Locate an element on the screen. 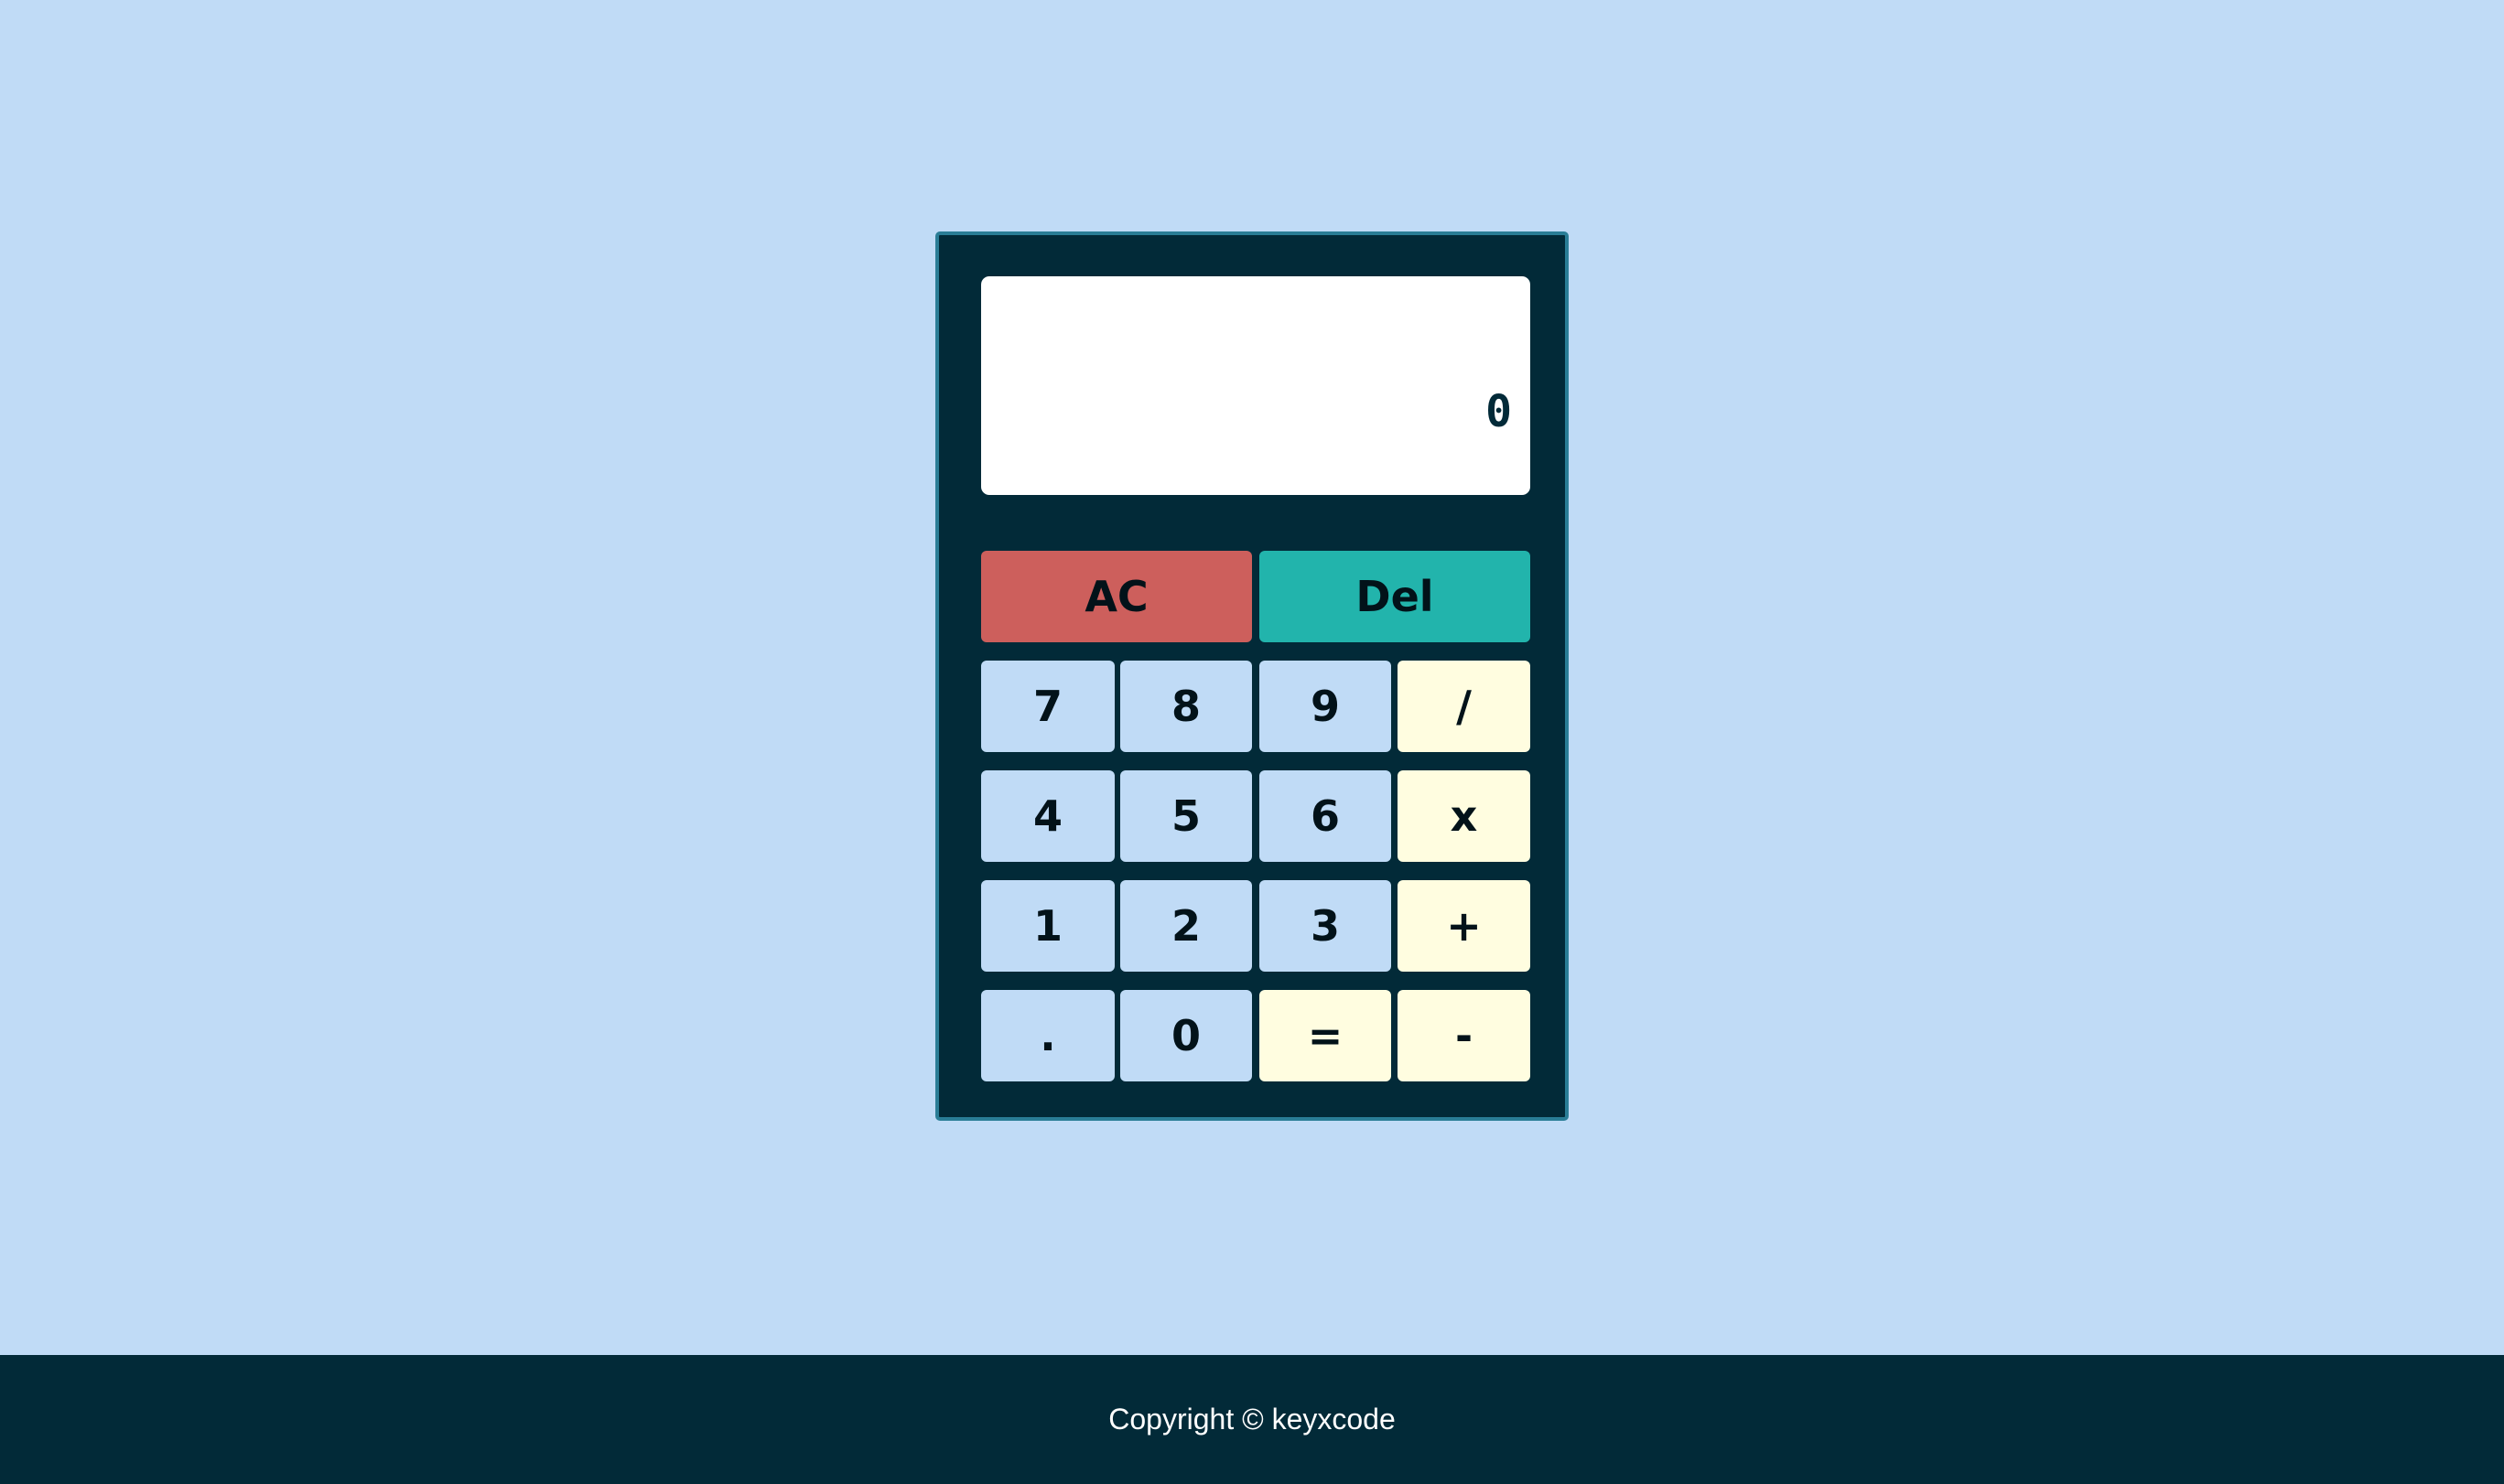 The width and height of the screenshot is (2504, 1484). all-clear-button: AC is located at coordinates (1116, 596).